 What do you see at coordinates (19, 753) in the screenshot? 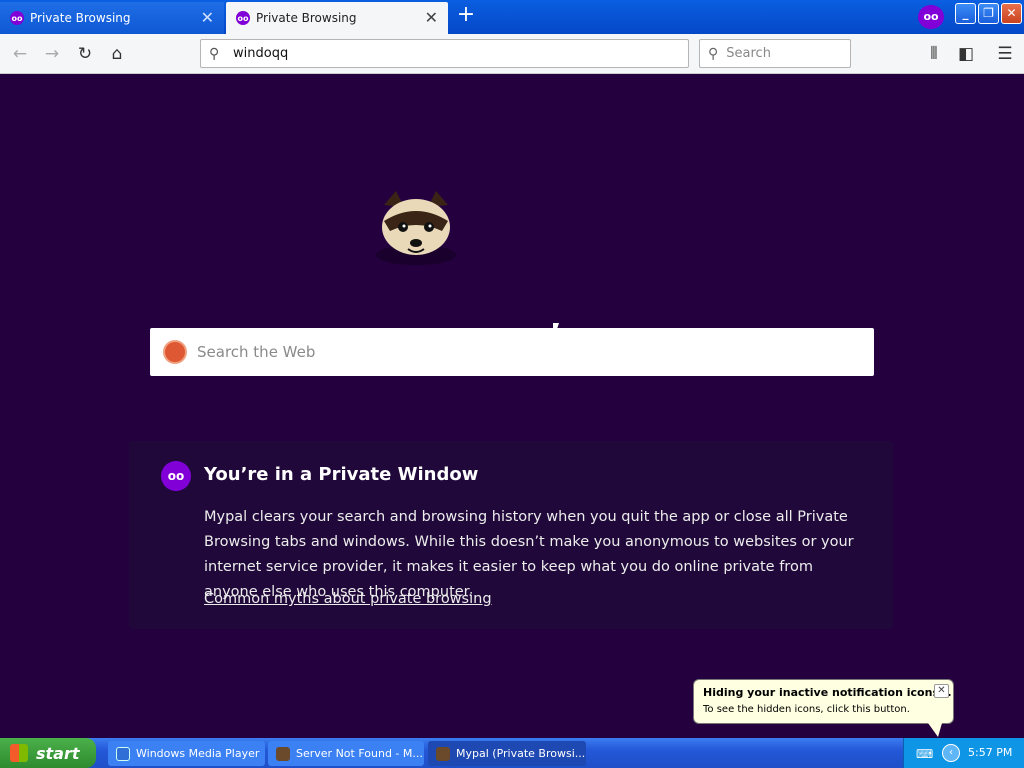
I see `windows-logo-icon` at bounding box center [19, 753].